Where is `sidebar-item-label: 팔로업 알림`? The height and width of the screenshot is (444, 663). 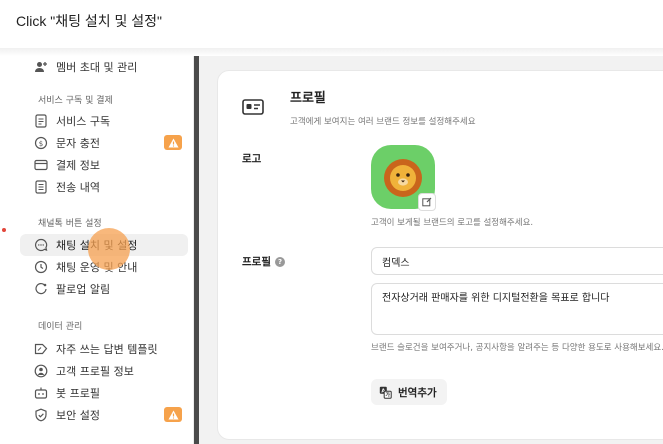 sidebar-item-label: 팔로업 알림 is located at coordinates (83, 289).